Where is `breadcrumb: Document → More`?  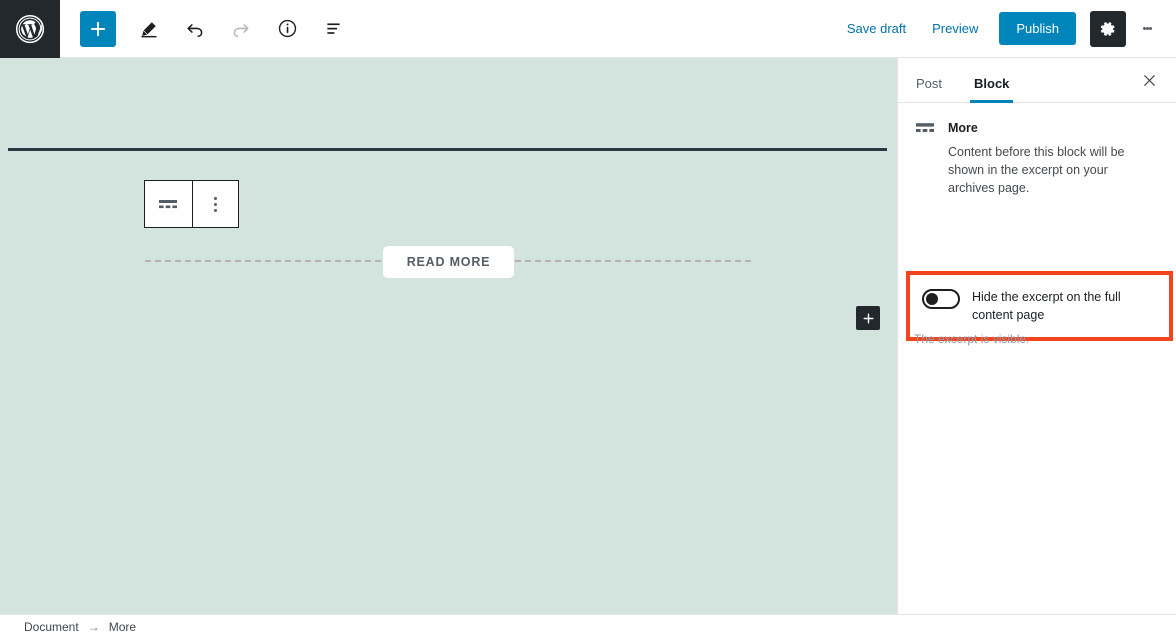 breadcrumb: Document → More is located at coordinates (588, 626).